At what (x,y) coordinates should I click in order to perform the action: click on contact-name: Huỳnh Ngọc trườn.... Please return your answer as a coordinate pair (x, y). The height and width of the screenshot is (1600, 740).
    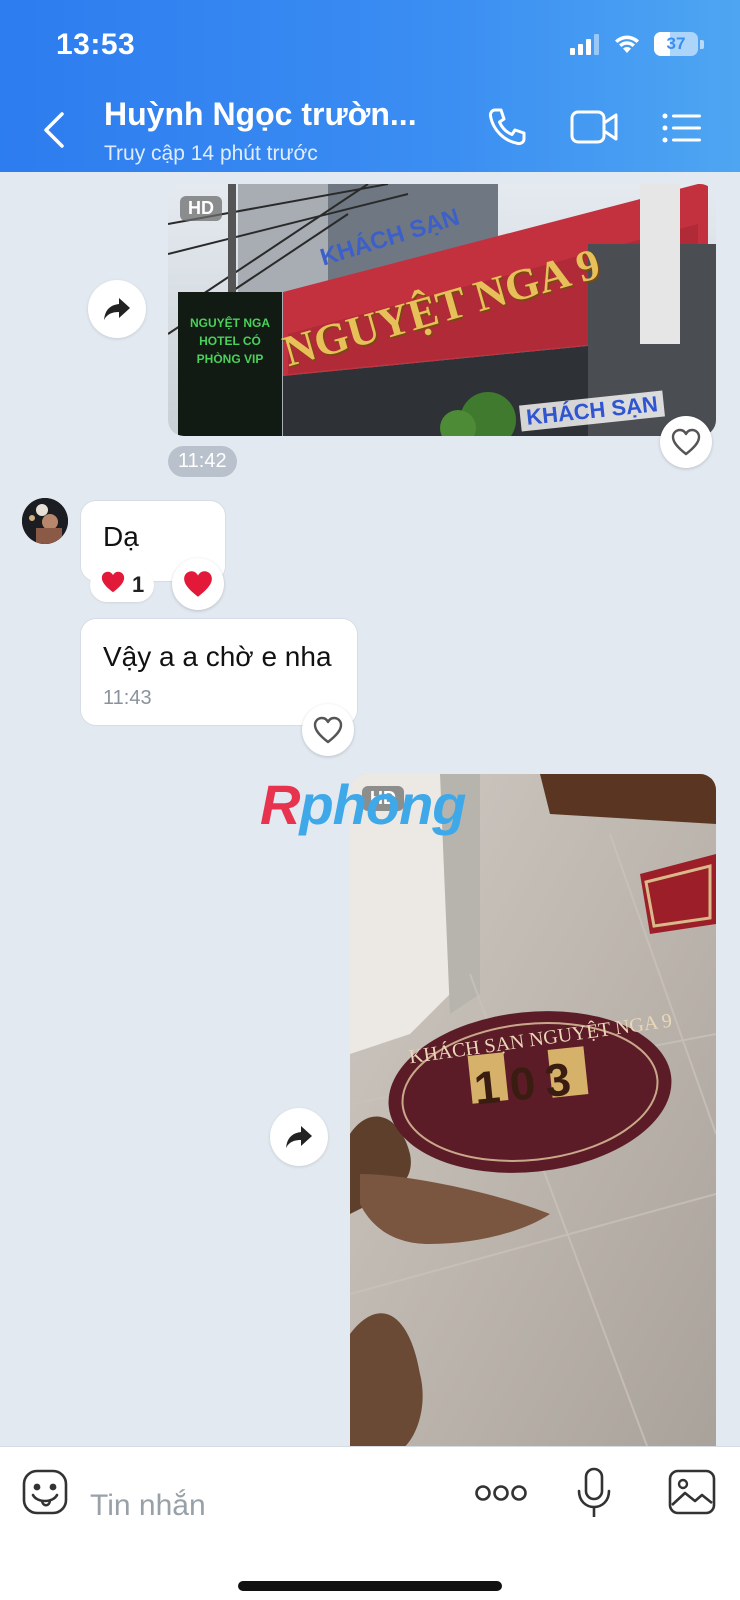
    Looking at the image, I should click on (260, 114).